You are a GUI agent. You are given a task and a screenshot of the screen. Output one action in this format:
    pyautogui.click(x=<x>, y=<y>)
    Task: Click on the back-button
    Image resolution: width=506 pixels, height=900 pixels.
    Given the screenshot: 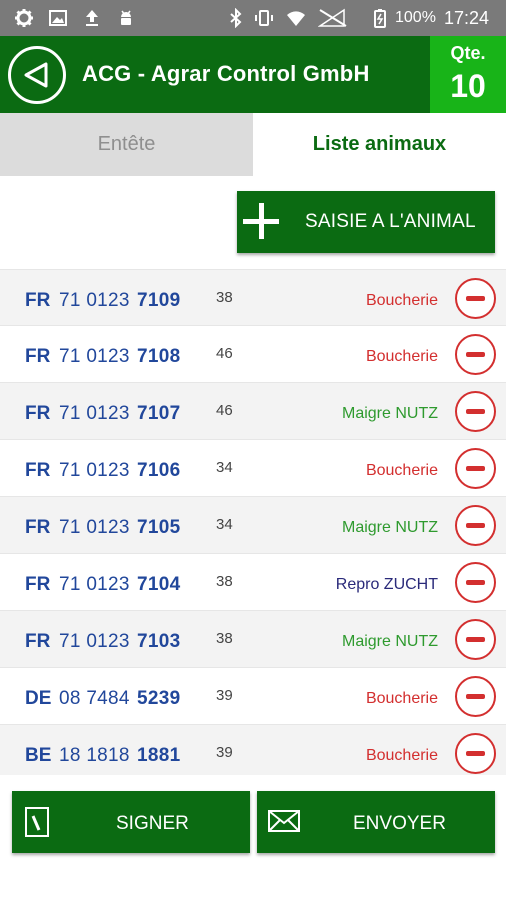 What is the action you would take?
    pyautogui.click(x=37, y=75)
    